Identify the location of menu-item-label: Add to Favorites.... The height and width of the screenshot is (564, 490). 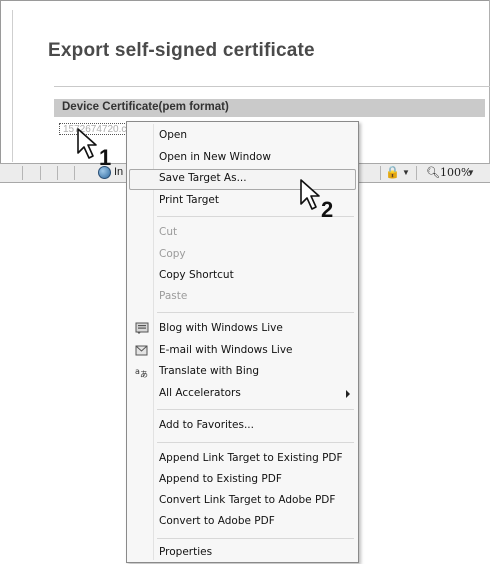
(206, 425).